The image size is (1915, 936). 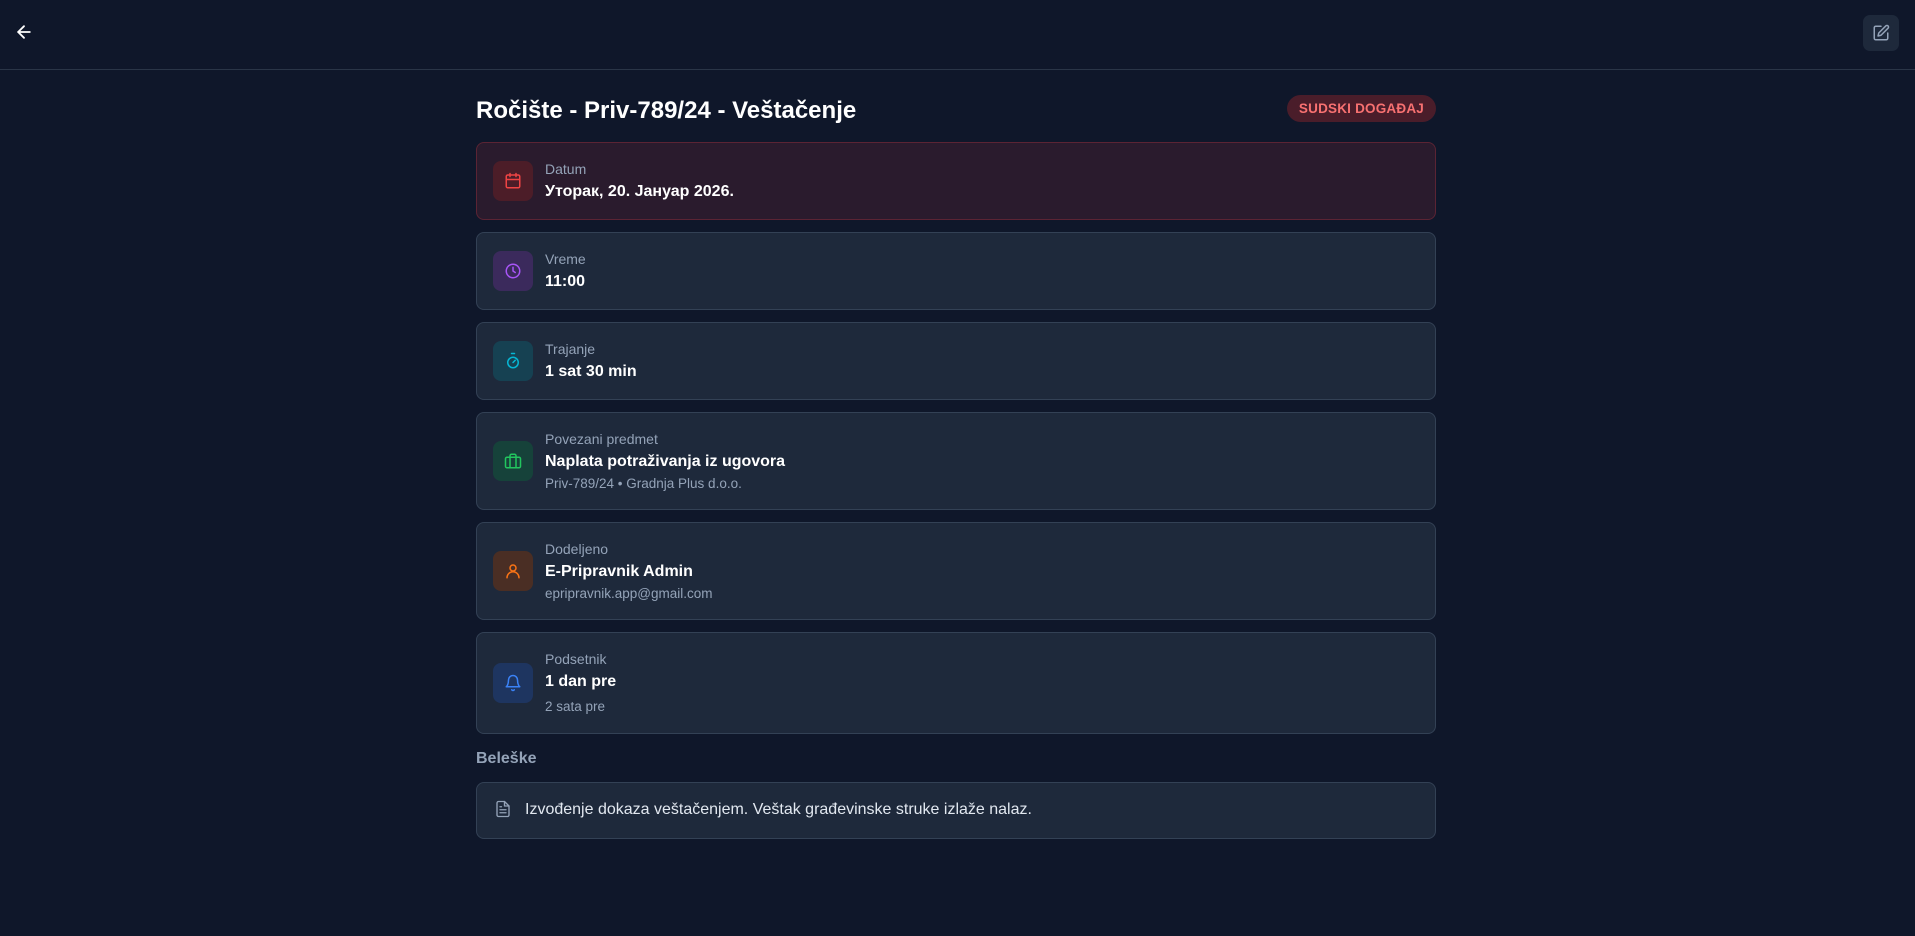 What do you see at coordinates (581, 681) in the screenshot?
I see `reminder-value: 1 dan pre` at bounding box center [581, 681].